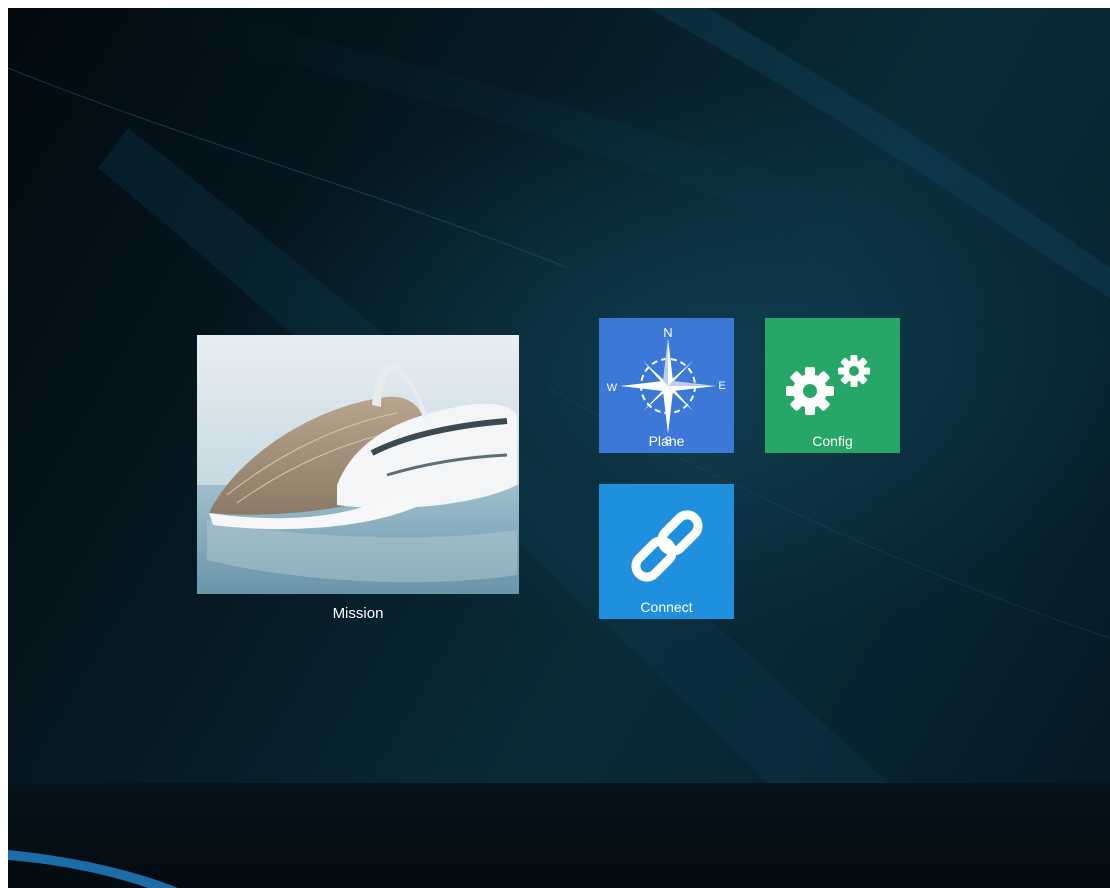 The image size is (1110, 888). I want to click on mission-tile, so click(358, 464).